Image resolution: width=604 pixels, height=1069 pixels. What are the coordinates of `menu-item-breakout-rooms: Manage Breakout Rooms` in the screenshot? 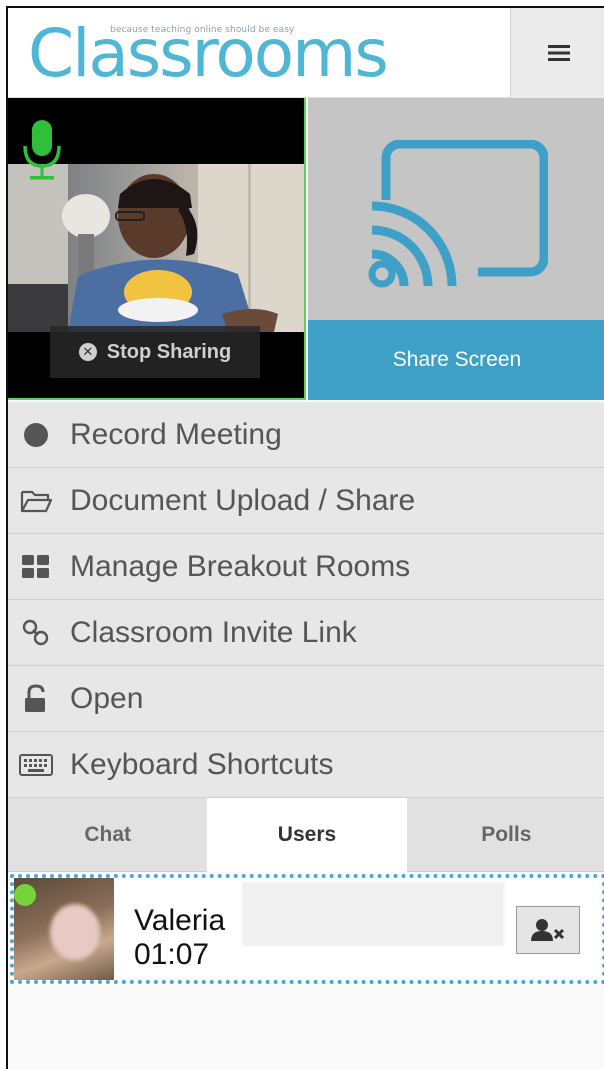 It's located at (306, 567).